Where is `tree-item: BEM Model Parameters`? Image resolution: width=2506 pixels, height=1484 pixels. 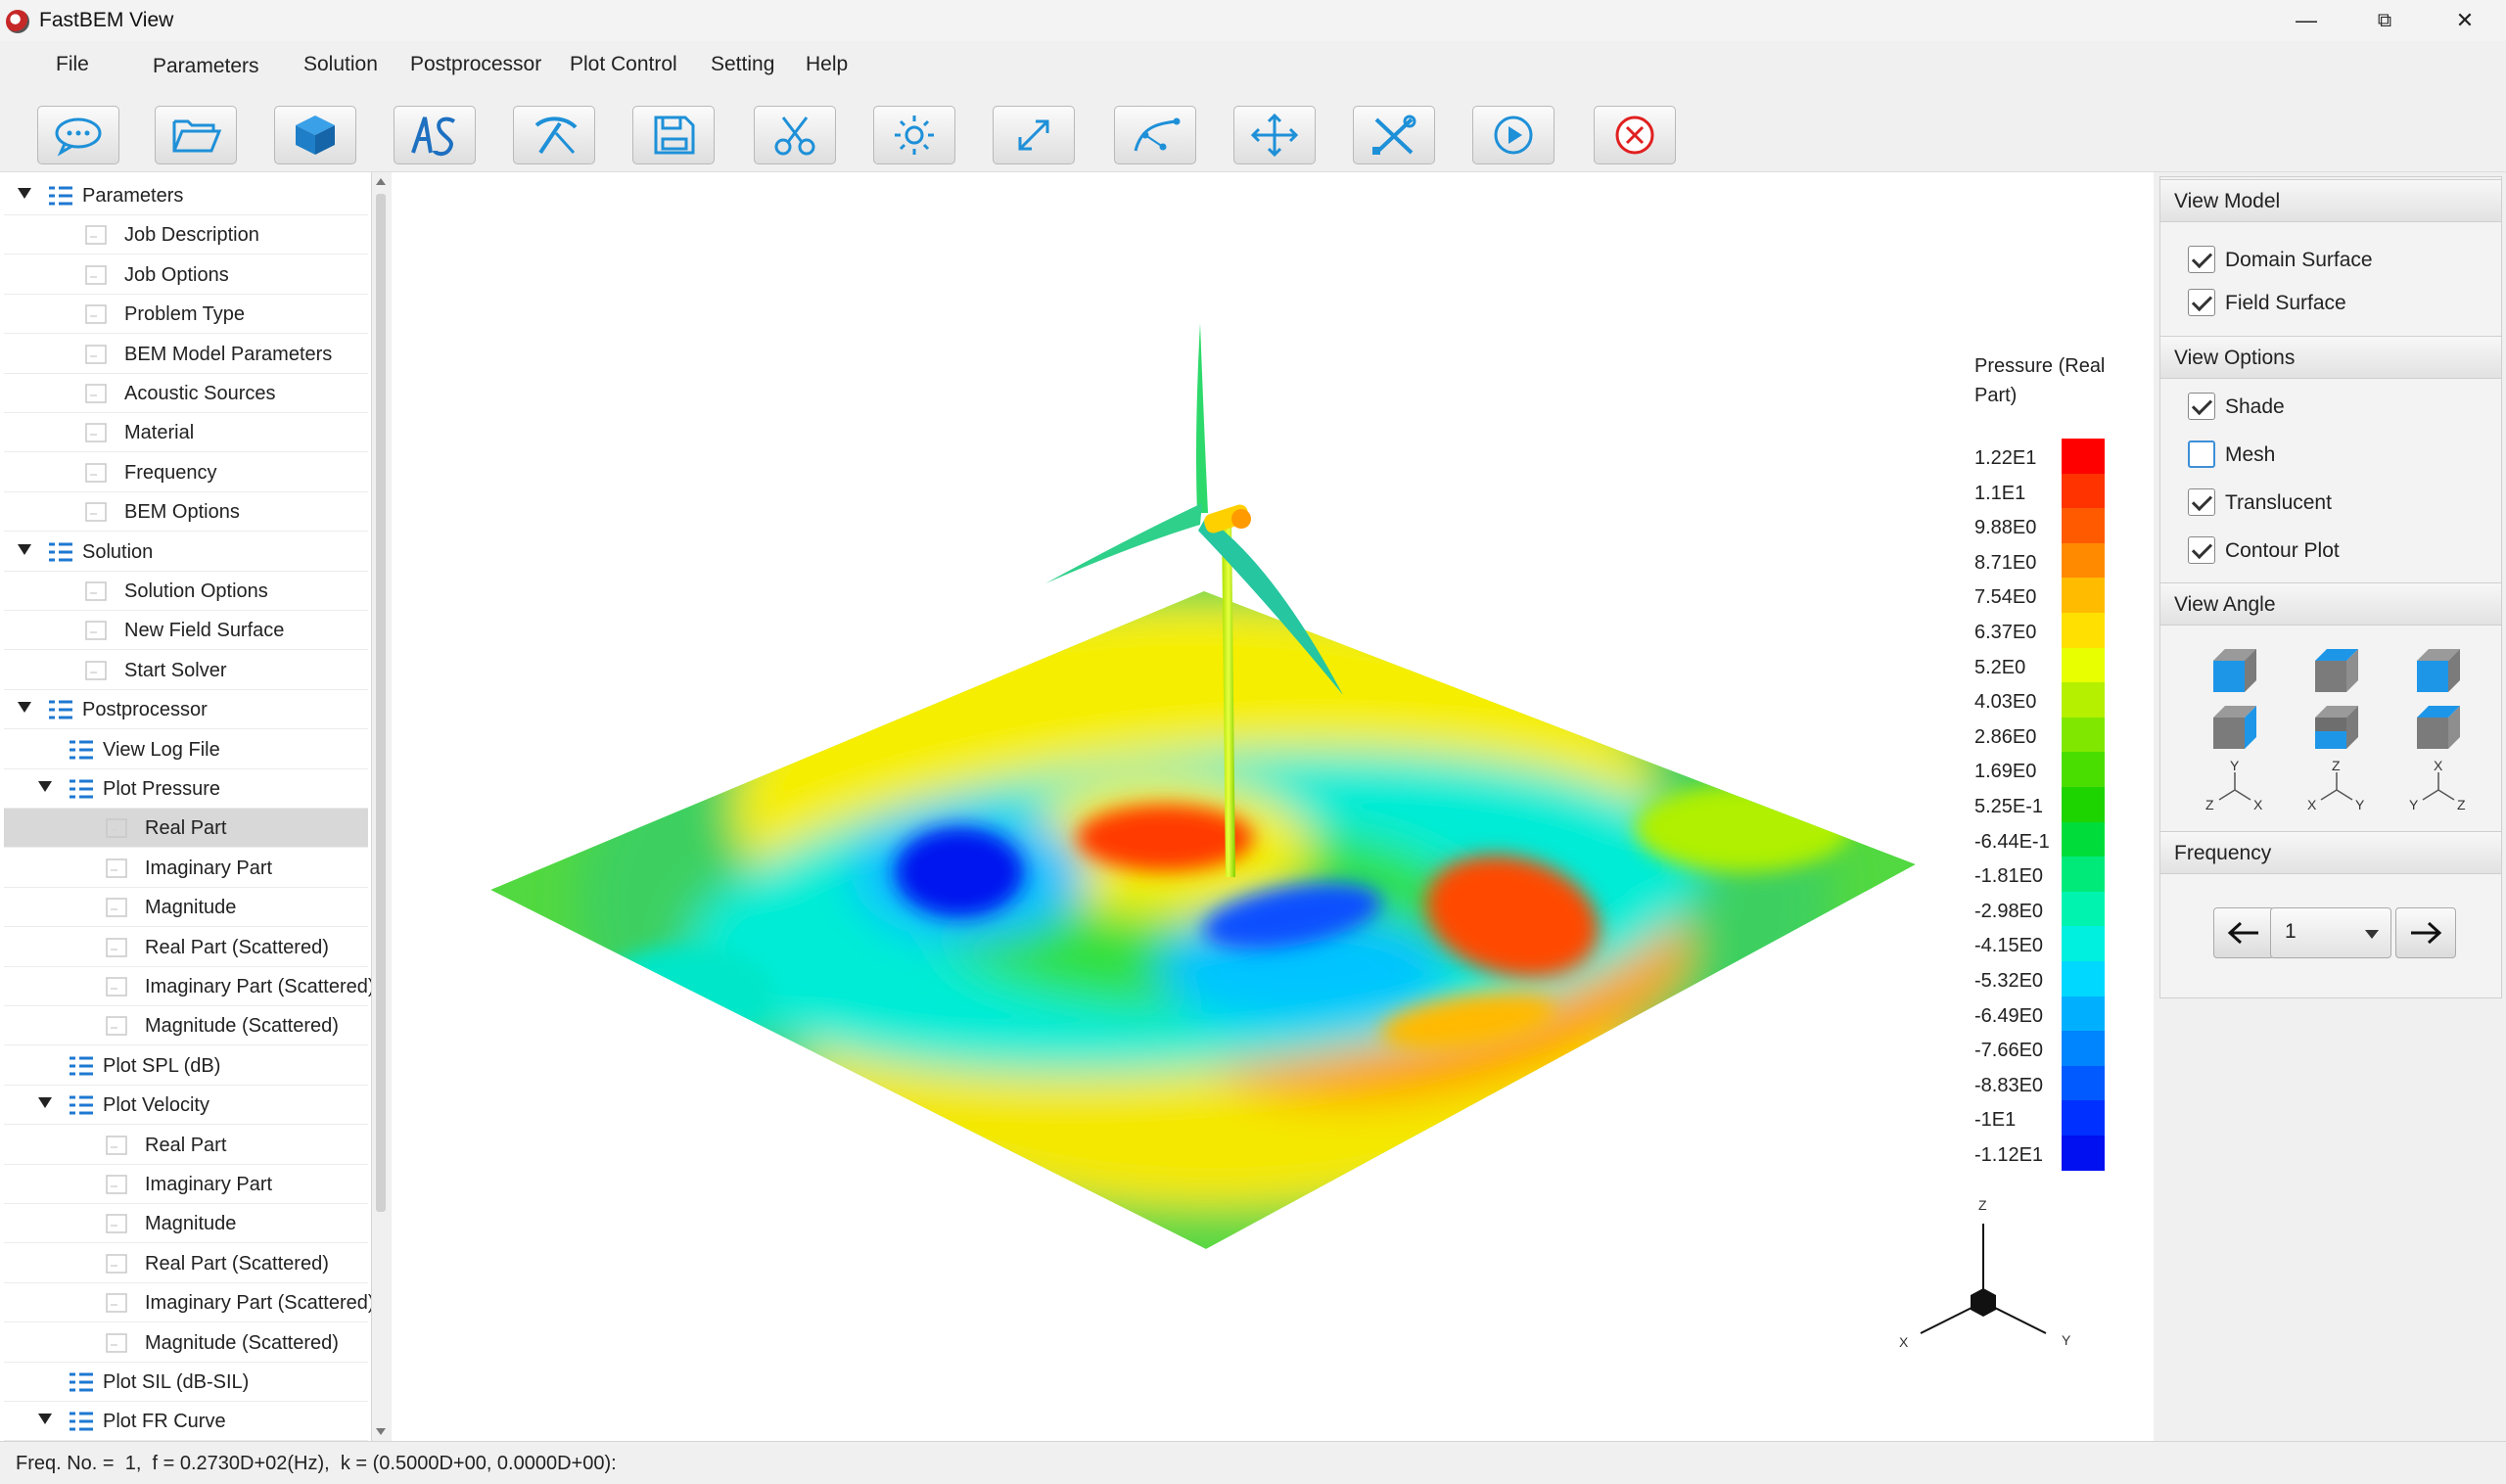 tree-item: BEM Model Parameters is located at coordinates (186, 354).